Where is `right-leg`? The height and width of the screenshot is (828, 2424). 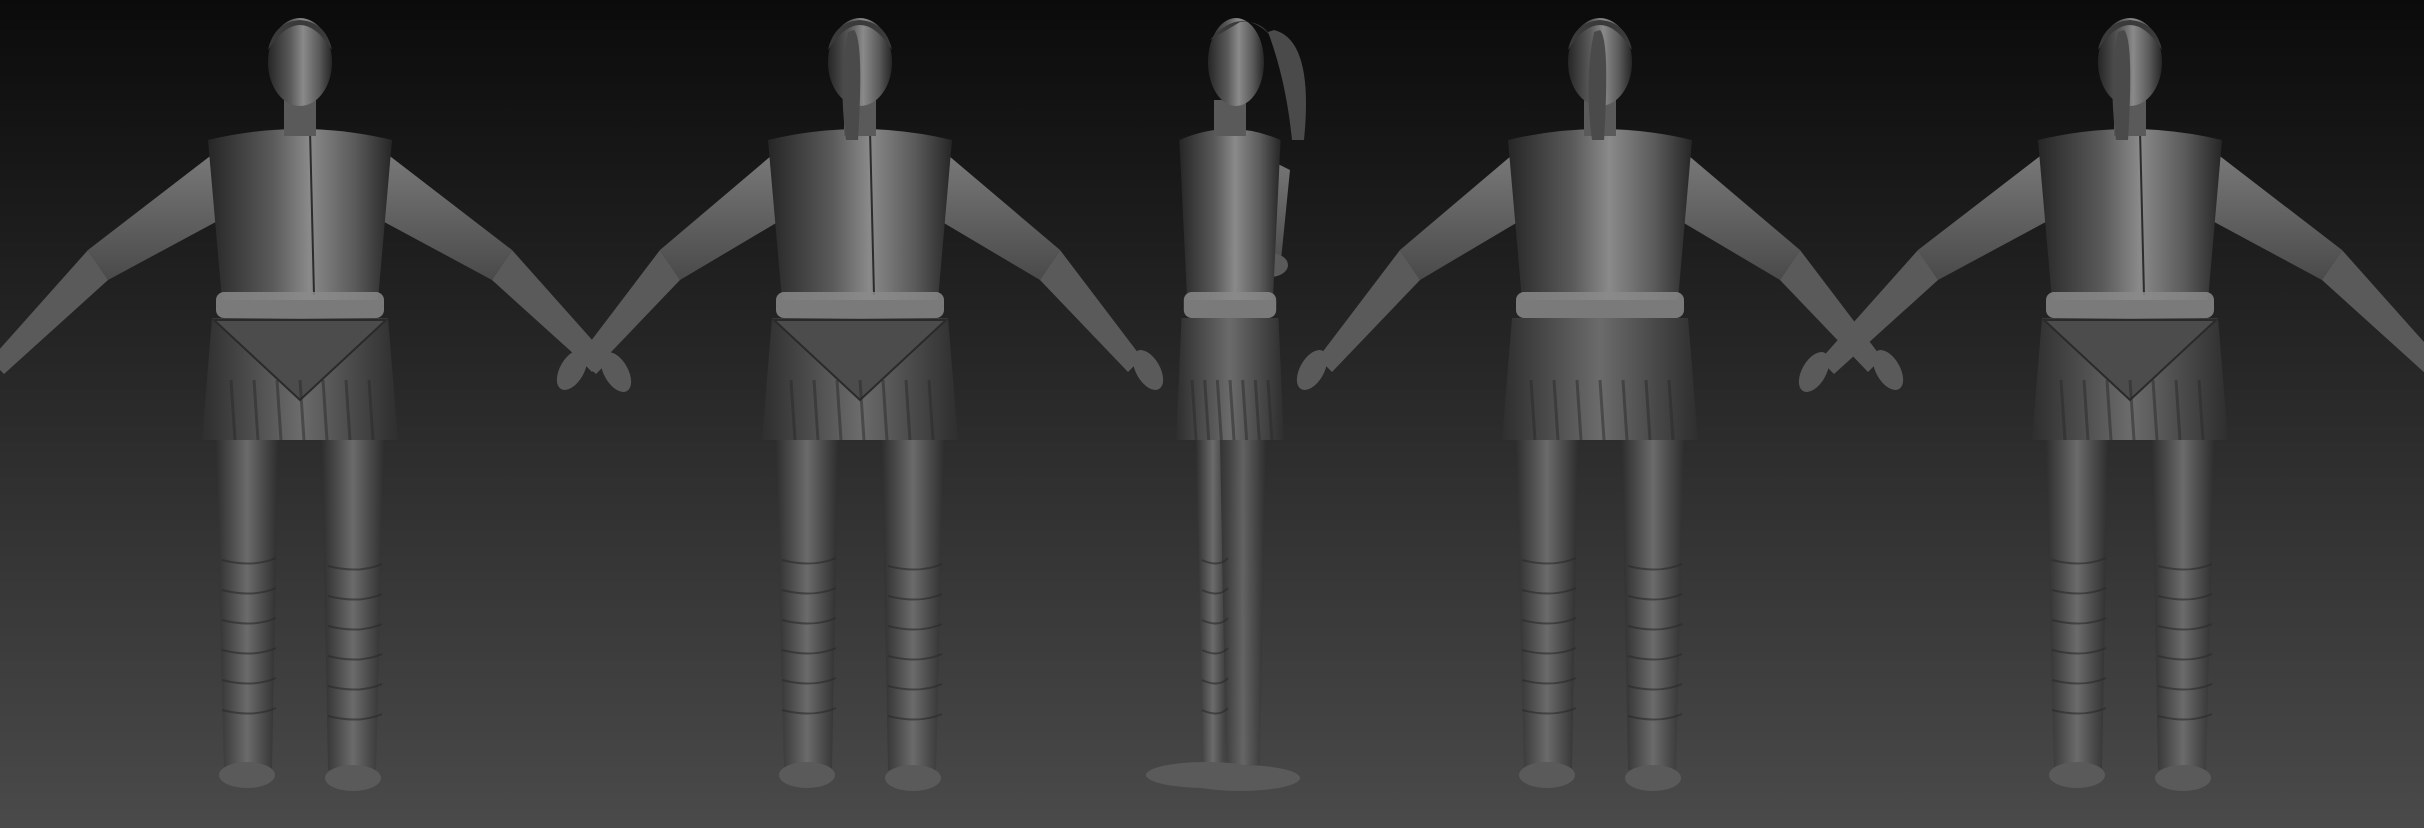
right-leg is located at coordinates (1243, 602).